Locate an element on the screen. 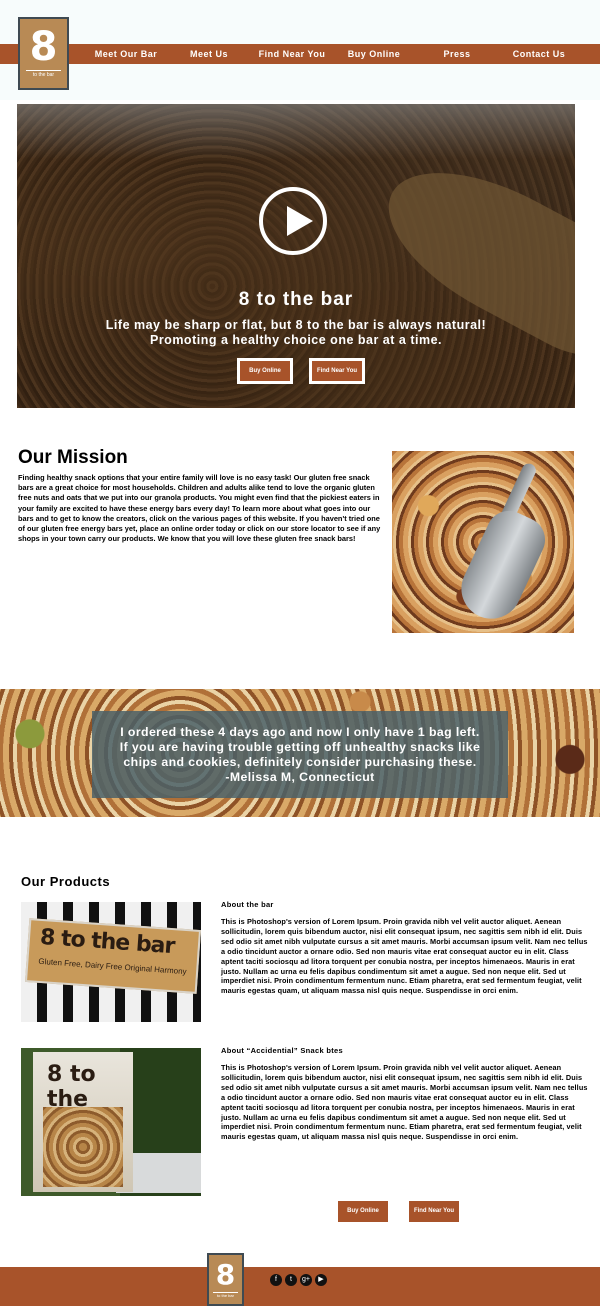 The height and width of the screenshot is (1306, 600). hero-title: 8 to the bar is located at coordinates (296, 299).